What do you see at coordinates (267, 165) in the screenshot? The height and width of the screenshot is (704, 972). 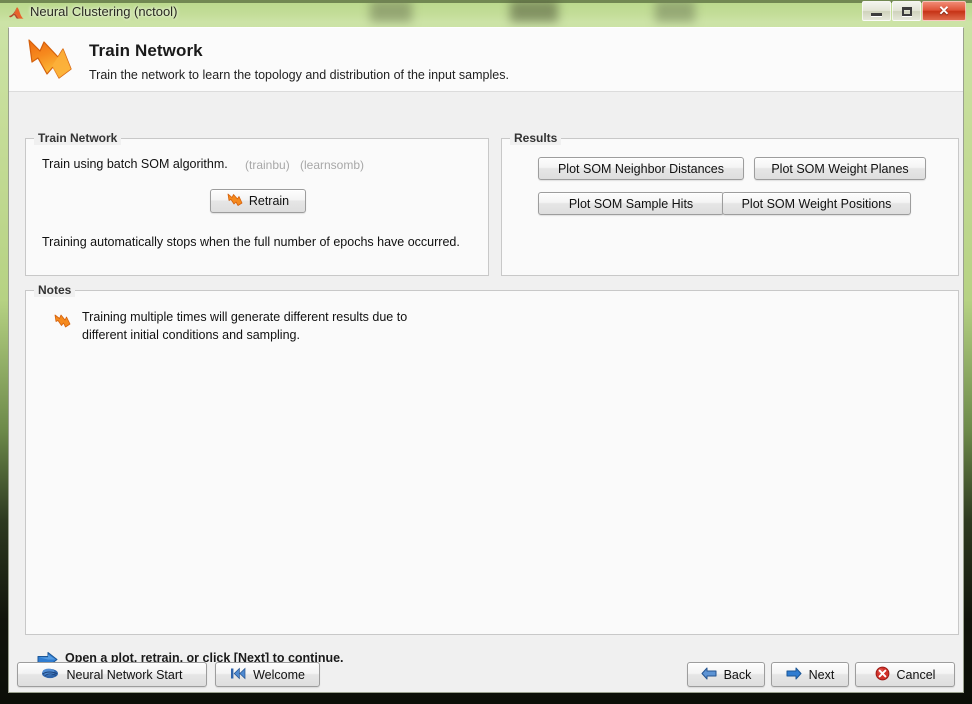 I see `train-function-trainbu: (trainbu)` at bounding box center [267, 165].